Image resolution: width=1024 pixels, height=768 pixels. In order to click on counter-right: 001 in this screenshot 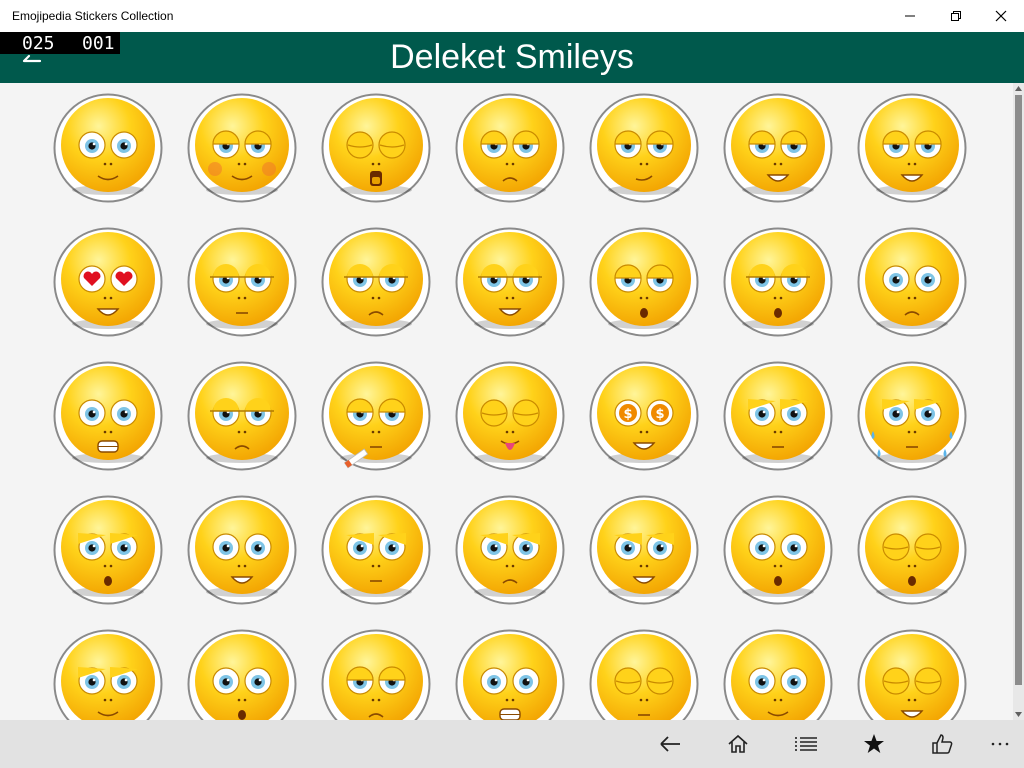, I will do `click(98, 43)`.